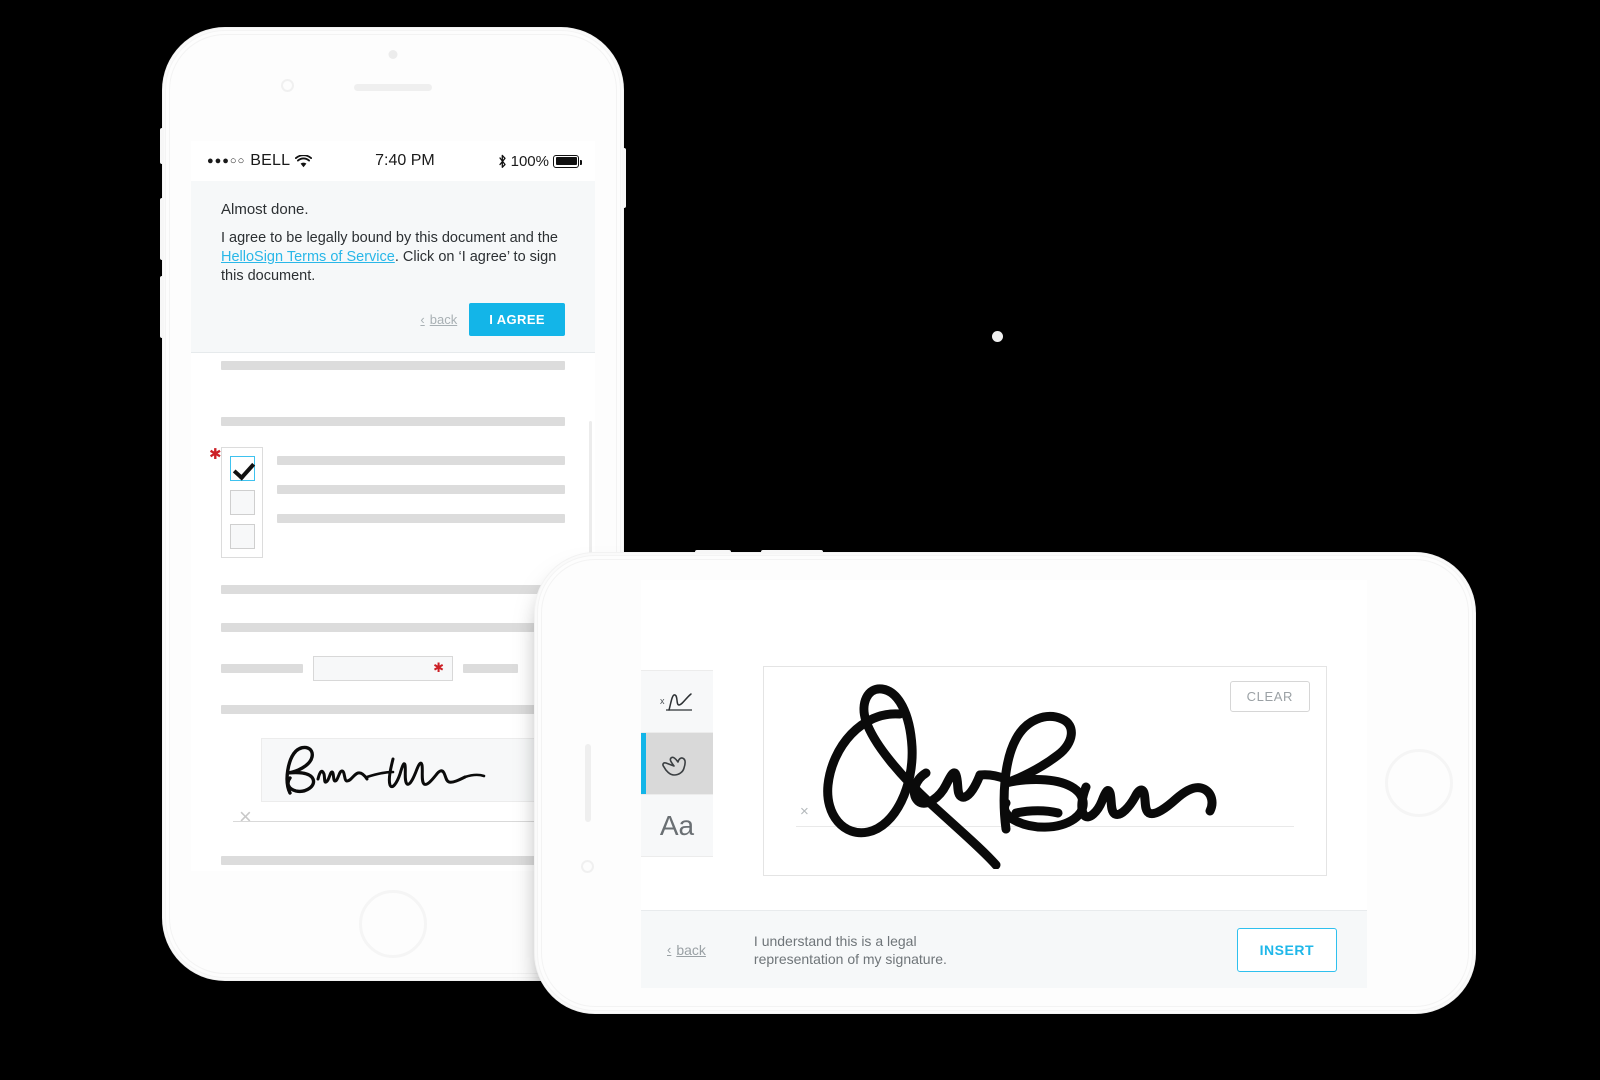 Image resolution: width=1600 pixels, height=1080 pixels. Describe the element at coordinates (393, 54) in the screenshot. I see `proximity-sensor-icon` at that location.